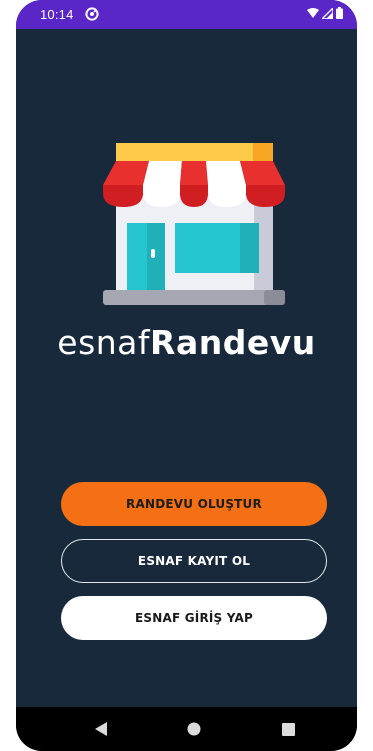 This screenshot has height=751, width=373. I want to click on storefront-icon, so click(194, 224).